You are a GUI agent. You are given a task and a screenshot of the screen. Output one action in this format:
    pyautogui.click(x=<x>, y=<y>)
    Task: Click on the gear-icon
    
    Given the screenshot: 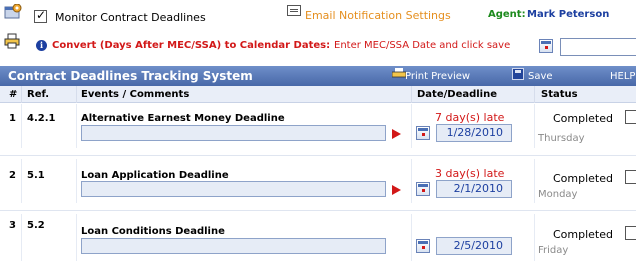 What is the action you would take?
    pyautogui.click(x=13, y=12)
    